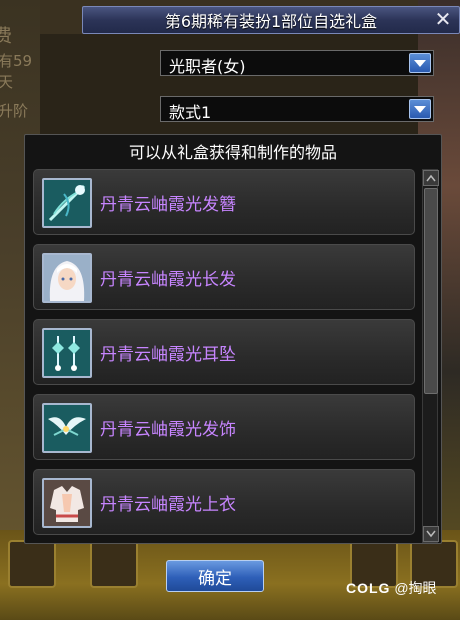 This screenshot has width=460, height=620. I want to click on item-name: 丹青云岫霞光长发, so click(168, 280).